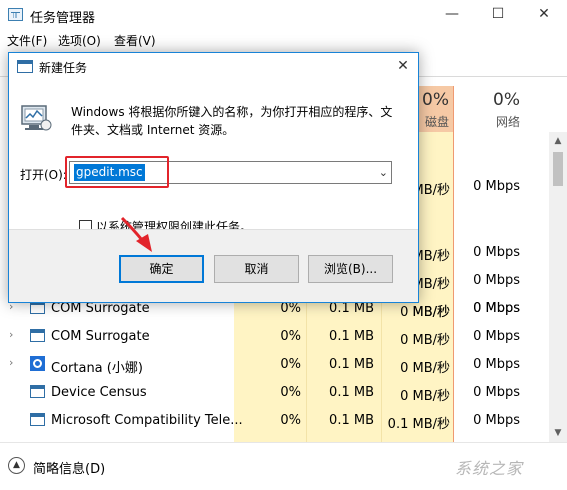  I want to click on ok-button: 确定, so click(161, 269).